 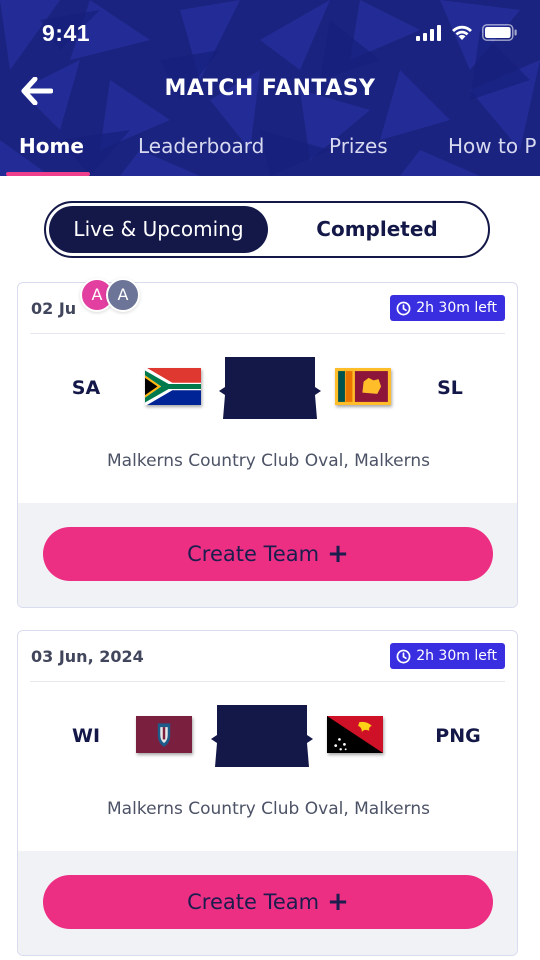 What do you see at coordinates (450, 388) in the screenshot?
I see `team2-code: SL` at bounding box center [450, 388].